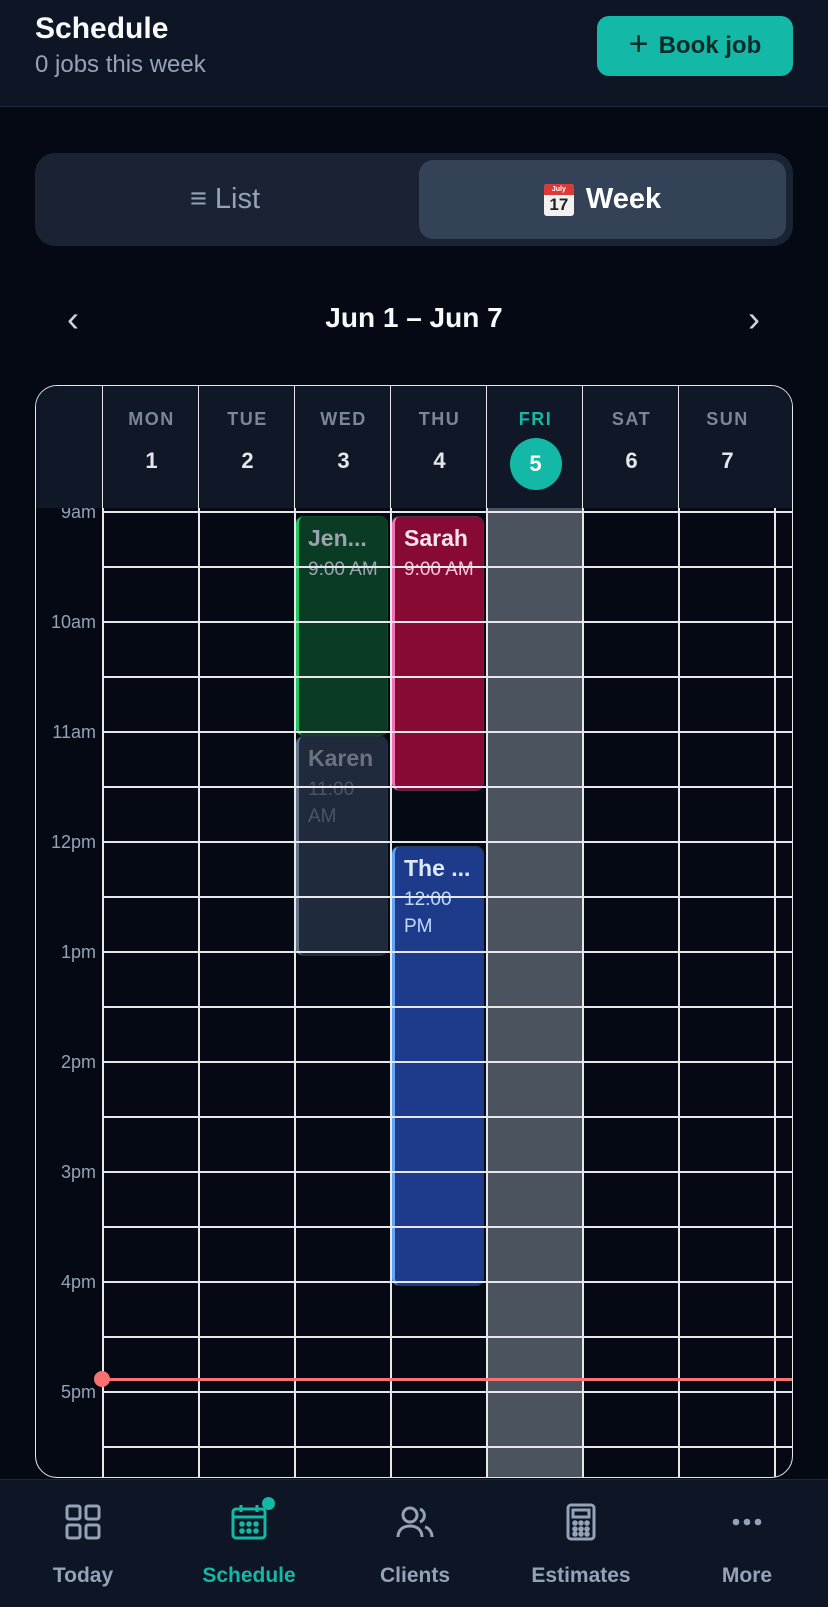  Describe the element at coordinates (727, 460) in the screenshot. I see `day-number: 7` at that location.